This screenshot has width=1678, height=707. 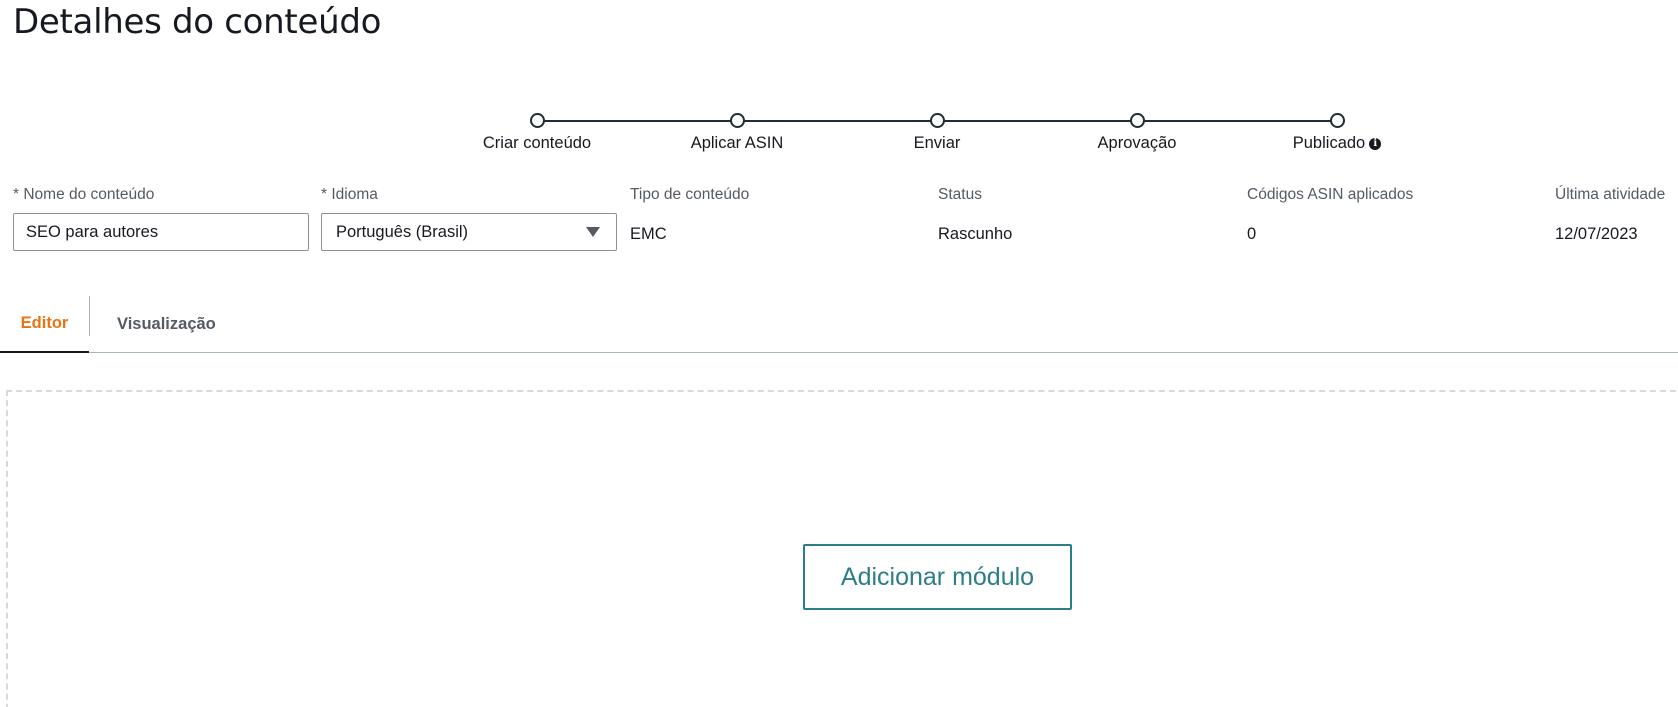 I want to click on step-create-content: Criar conteúdo, so click(x=537, y=133).